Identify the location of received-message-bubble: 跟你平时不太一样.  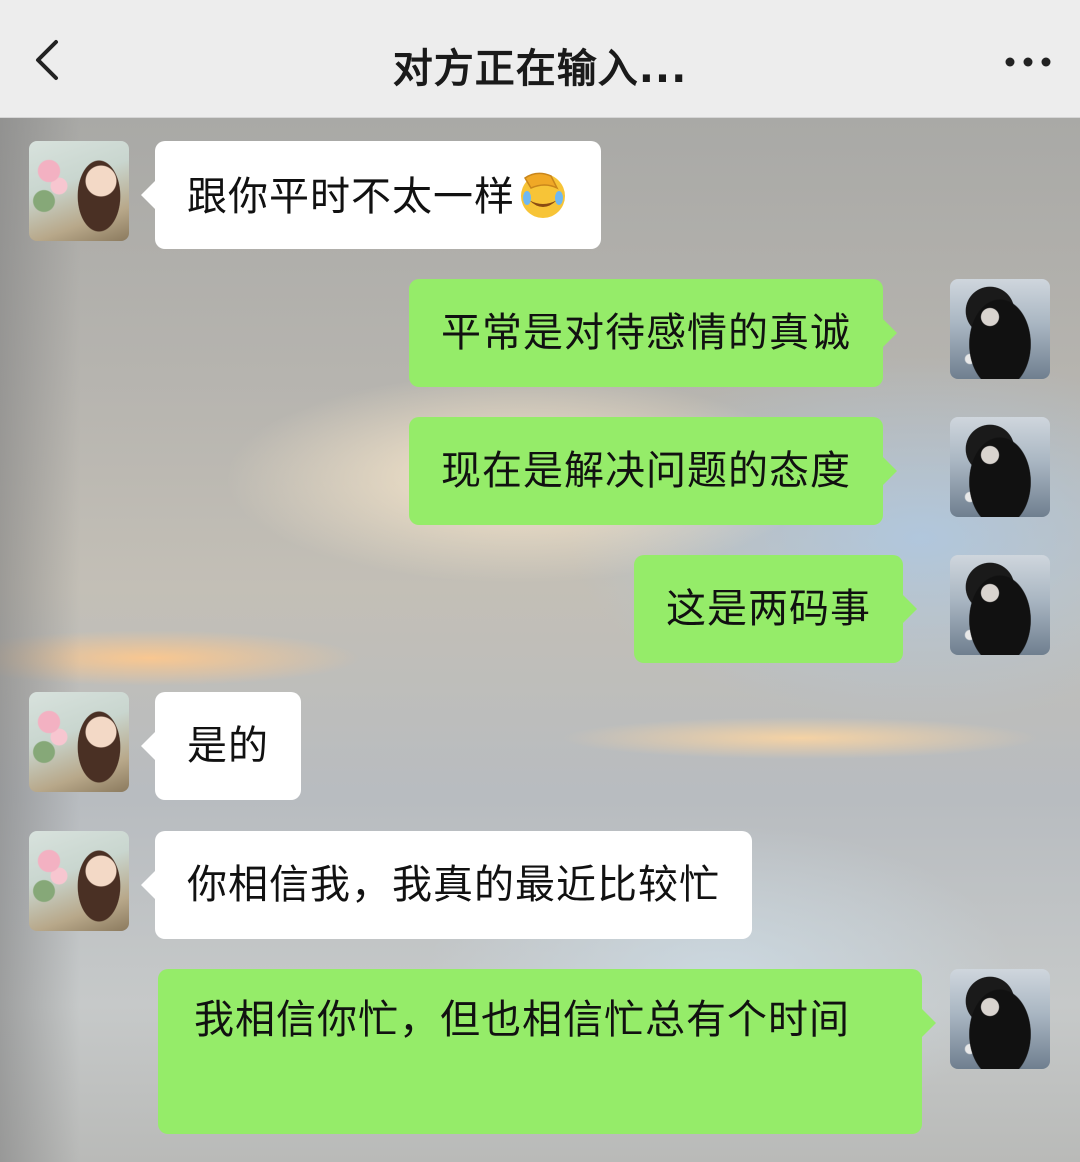
(371, 195).